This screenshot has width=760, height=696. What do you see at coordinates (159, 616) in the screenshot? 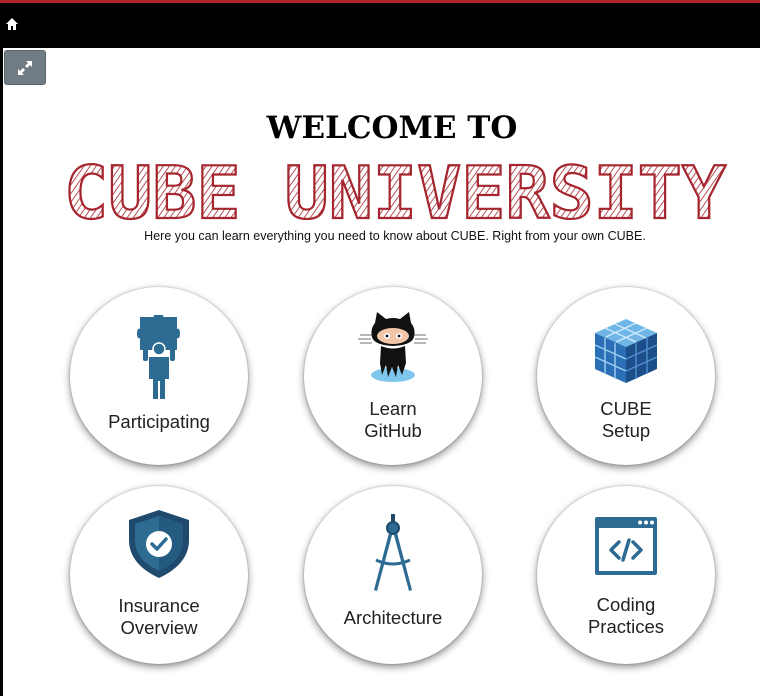
I see `tile-label: Insurance Overview` at bounding box center [159, 616].